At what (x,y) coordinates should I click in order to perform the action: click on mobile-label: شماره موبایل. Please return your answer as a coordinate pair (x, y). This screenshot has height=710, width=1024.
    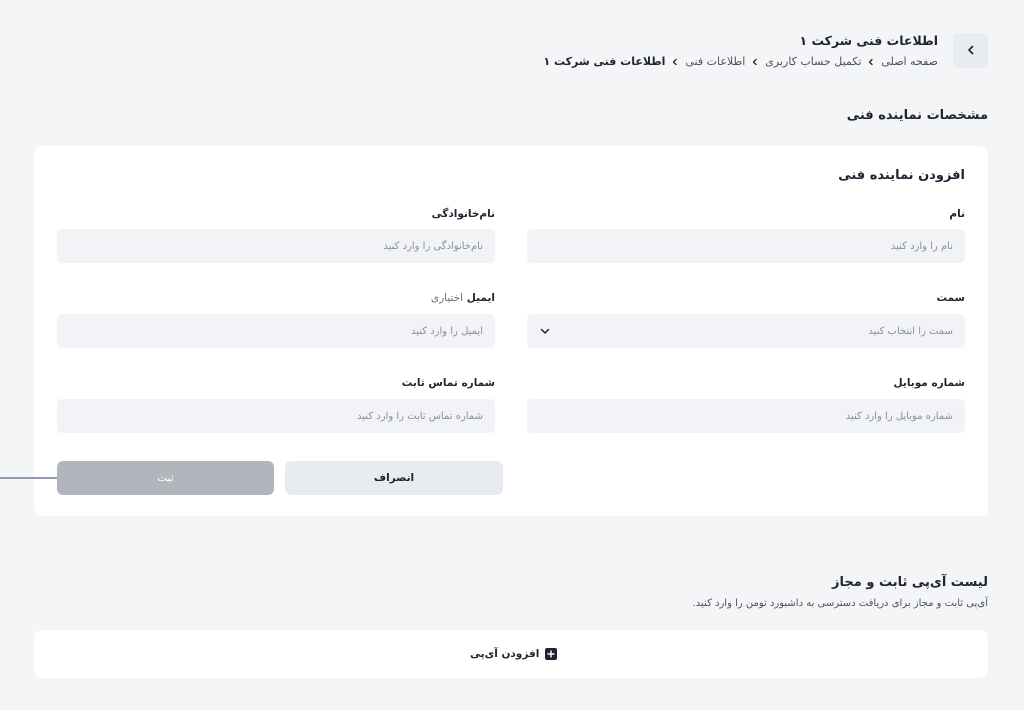
    Looking at the image, I should click on (929, 383).